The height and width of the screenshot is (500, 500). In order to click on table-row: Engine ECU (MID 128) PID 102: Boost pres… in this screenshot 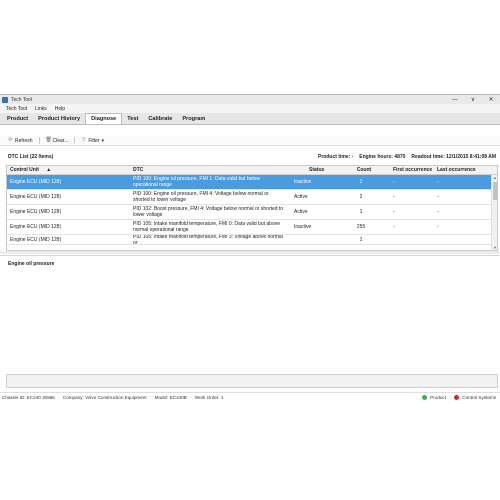, I will do `click(252, 212)`.